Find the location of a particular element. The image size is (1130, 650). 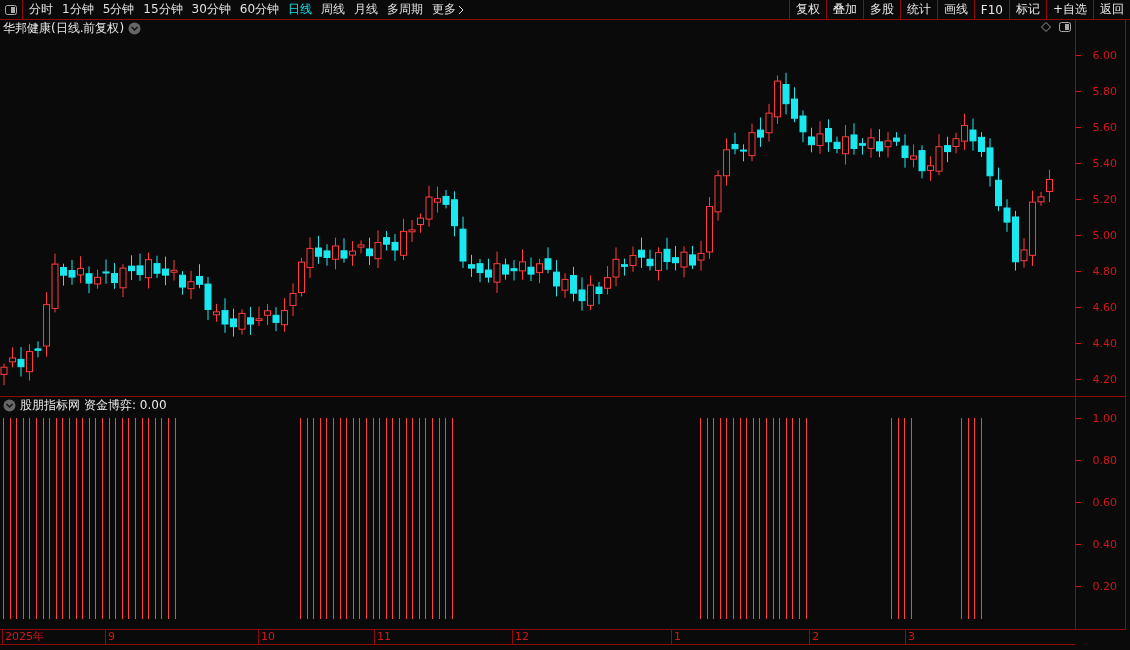

period-tab: 15分钟 is located at coordinates (163, 9).